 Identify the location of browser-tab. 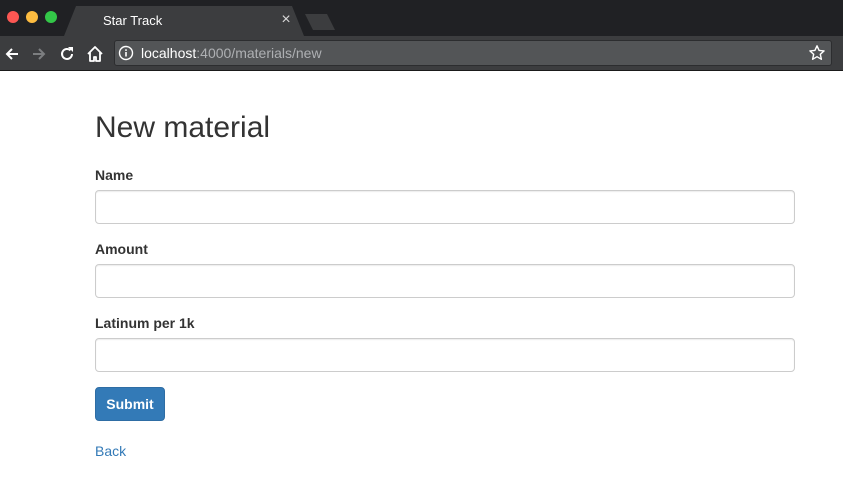
(184, 21).